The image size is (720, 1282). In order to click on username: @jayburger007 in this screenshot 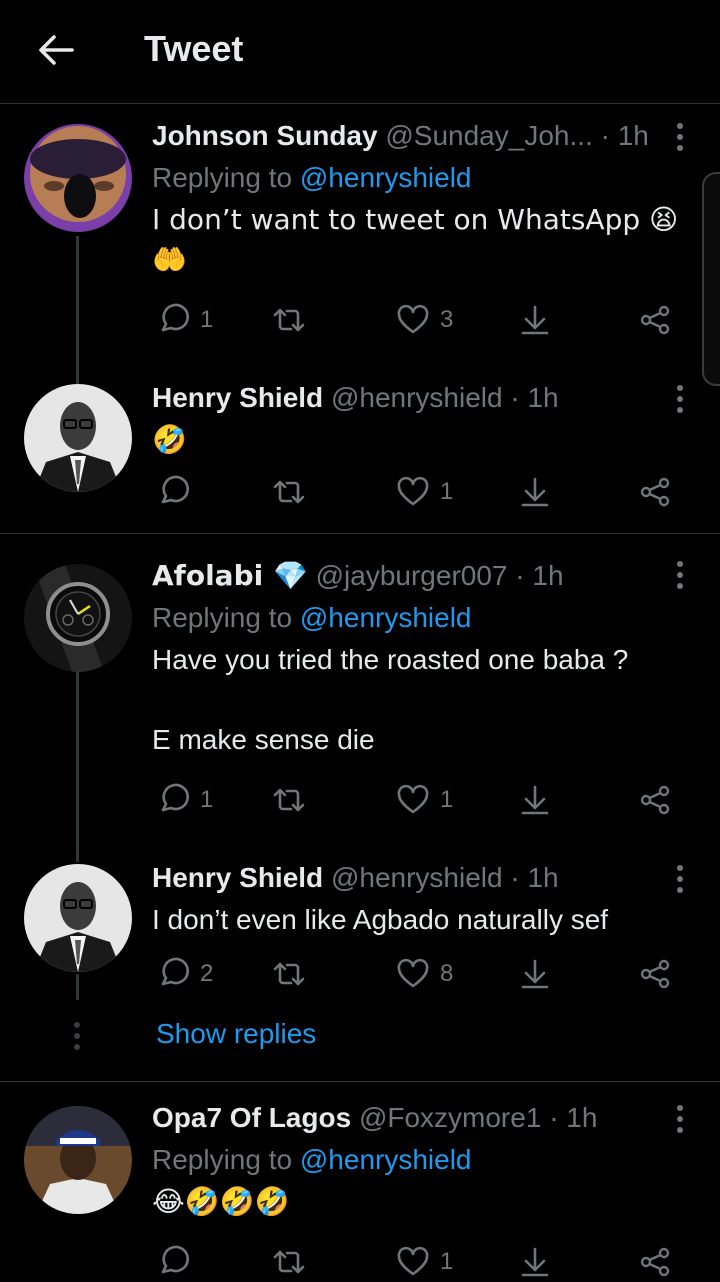, I will do `click(412, 575)`.